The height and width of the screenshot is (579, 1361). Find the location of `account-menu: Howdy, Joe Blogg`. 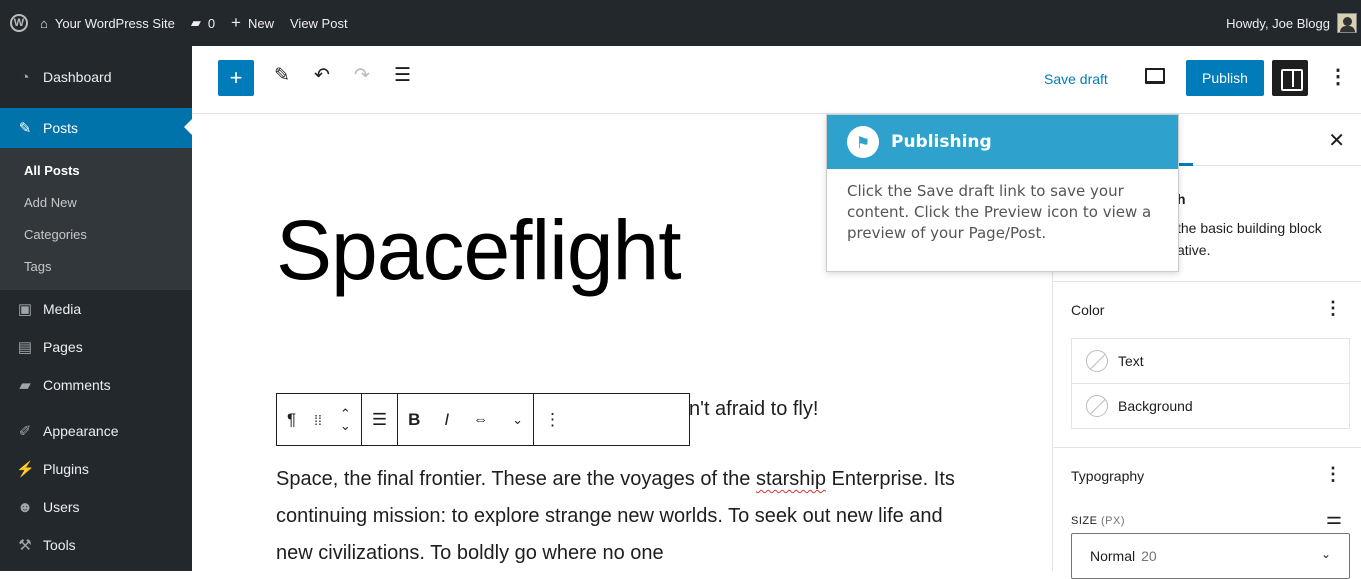

account-menu: Howdy, Joe Blogg is located at coordinates (1293, 23).